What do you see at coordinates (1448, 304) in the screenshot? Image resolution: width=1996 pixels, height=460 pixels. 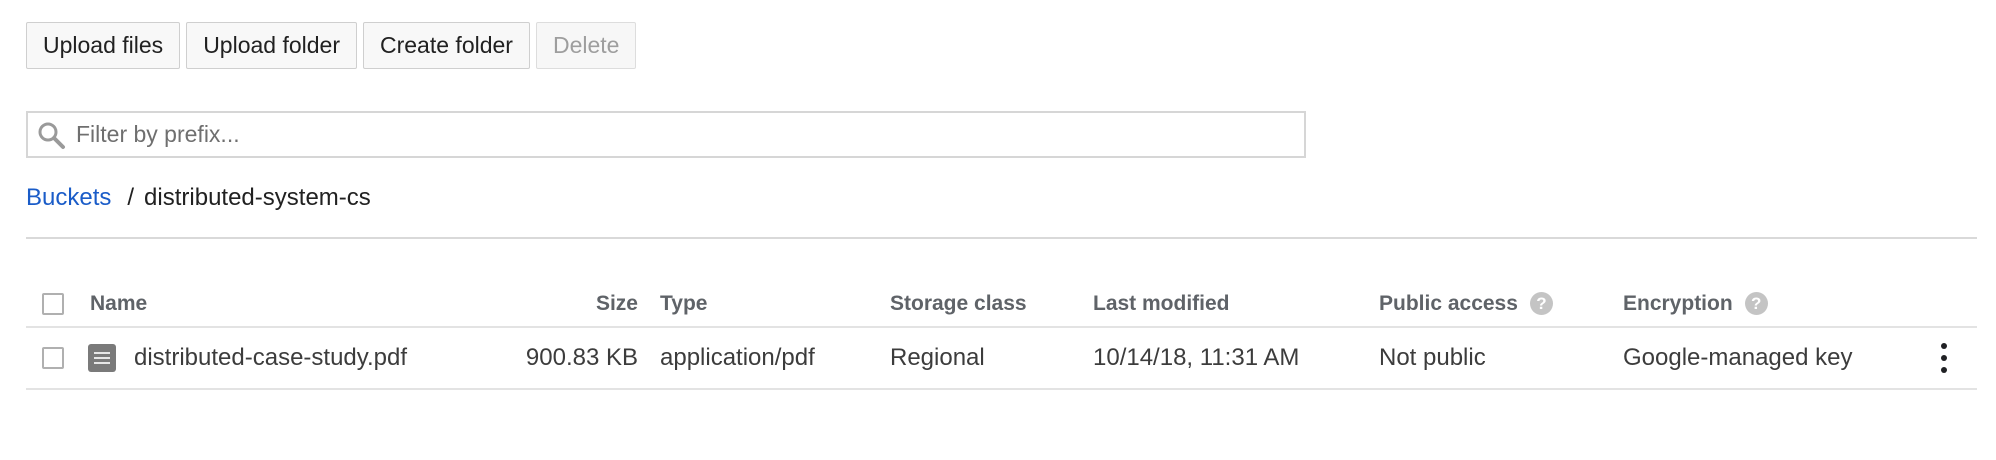 I see `column-header-public-access-label: Public access` at bounding box center [1448, 304].